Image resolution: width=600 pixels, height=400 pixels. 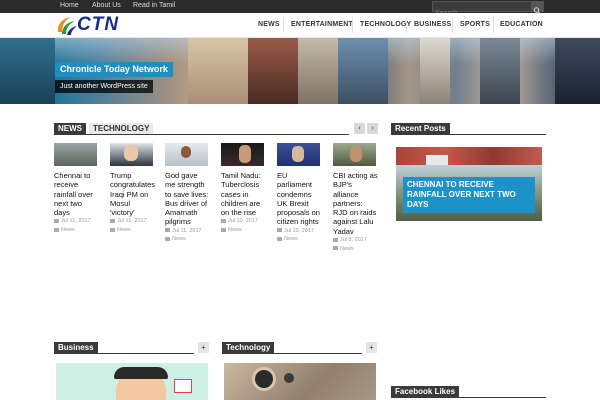 I want to click on image-vehicle, so click(x=437, y=160).